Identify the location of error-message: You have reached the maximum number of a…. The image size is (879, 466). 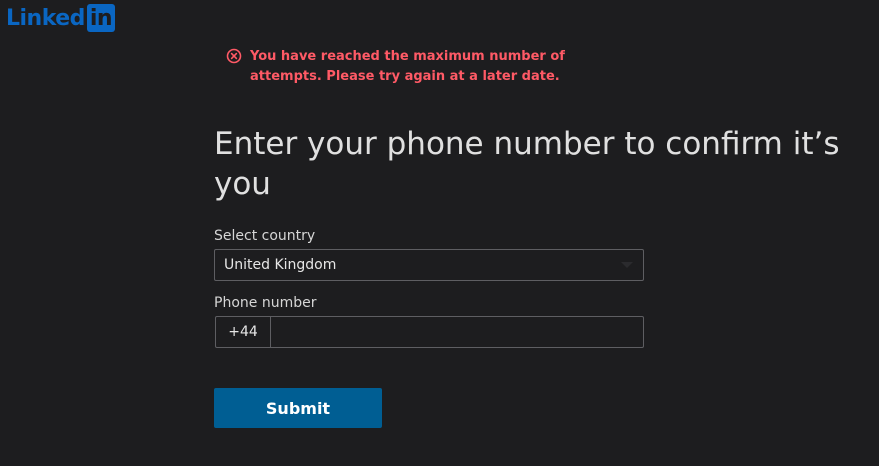
(416, 67).